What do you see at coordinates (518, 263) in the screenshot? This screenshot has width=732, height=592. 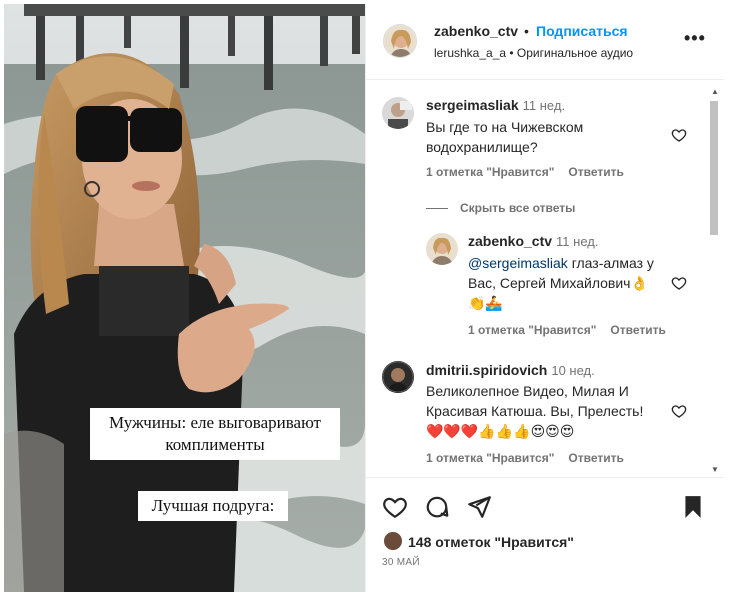 I see `reply-mention: @sergeimasliak` at bounding box center [518, 263].